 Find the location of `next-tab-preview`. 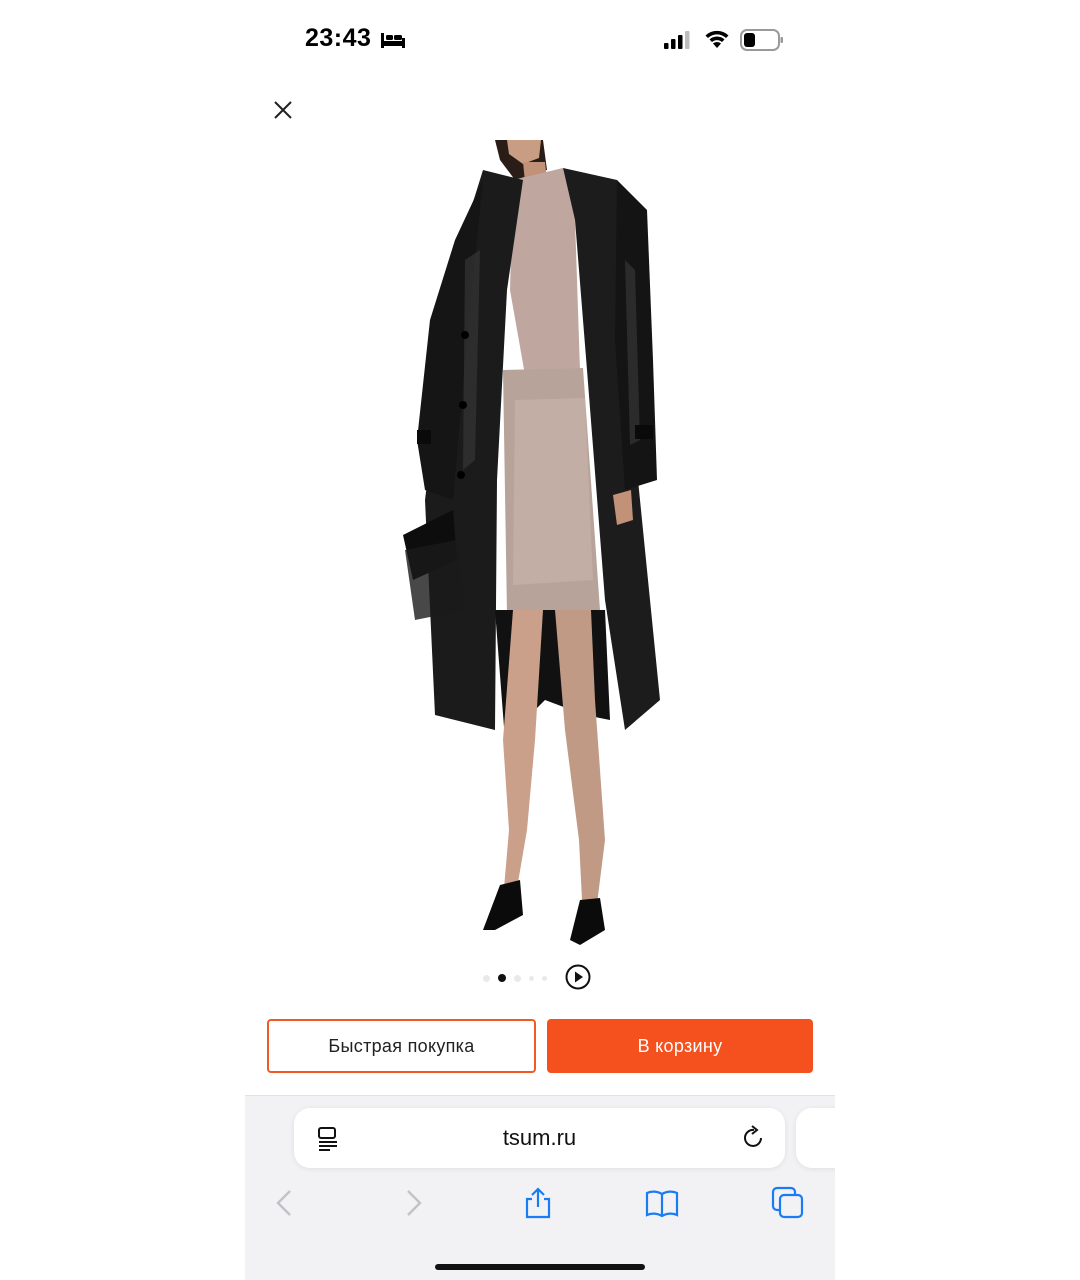

next-tab-preview is located at coordinates (815, 1138).